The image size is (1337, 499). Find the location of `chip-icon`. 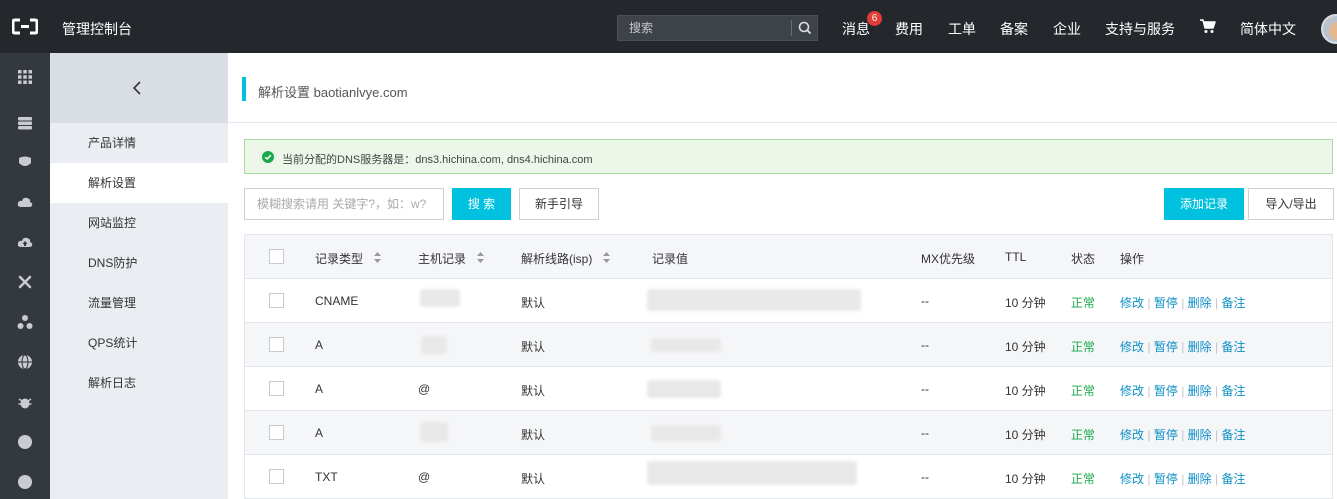

chip-icon is located at coordinates (25, 162).